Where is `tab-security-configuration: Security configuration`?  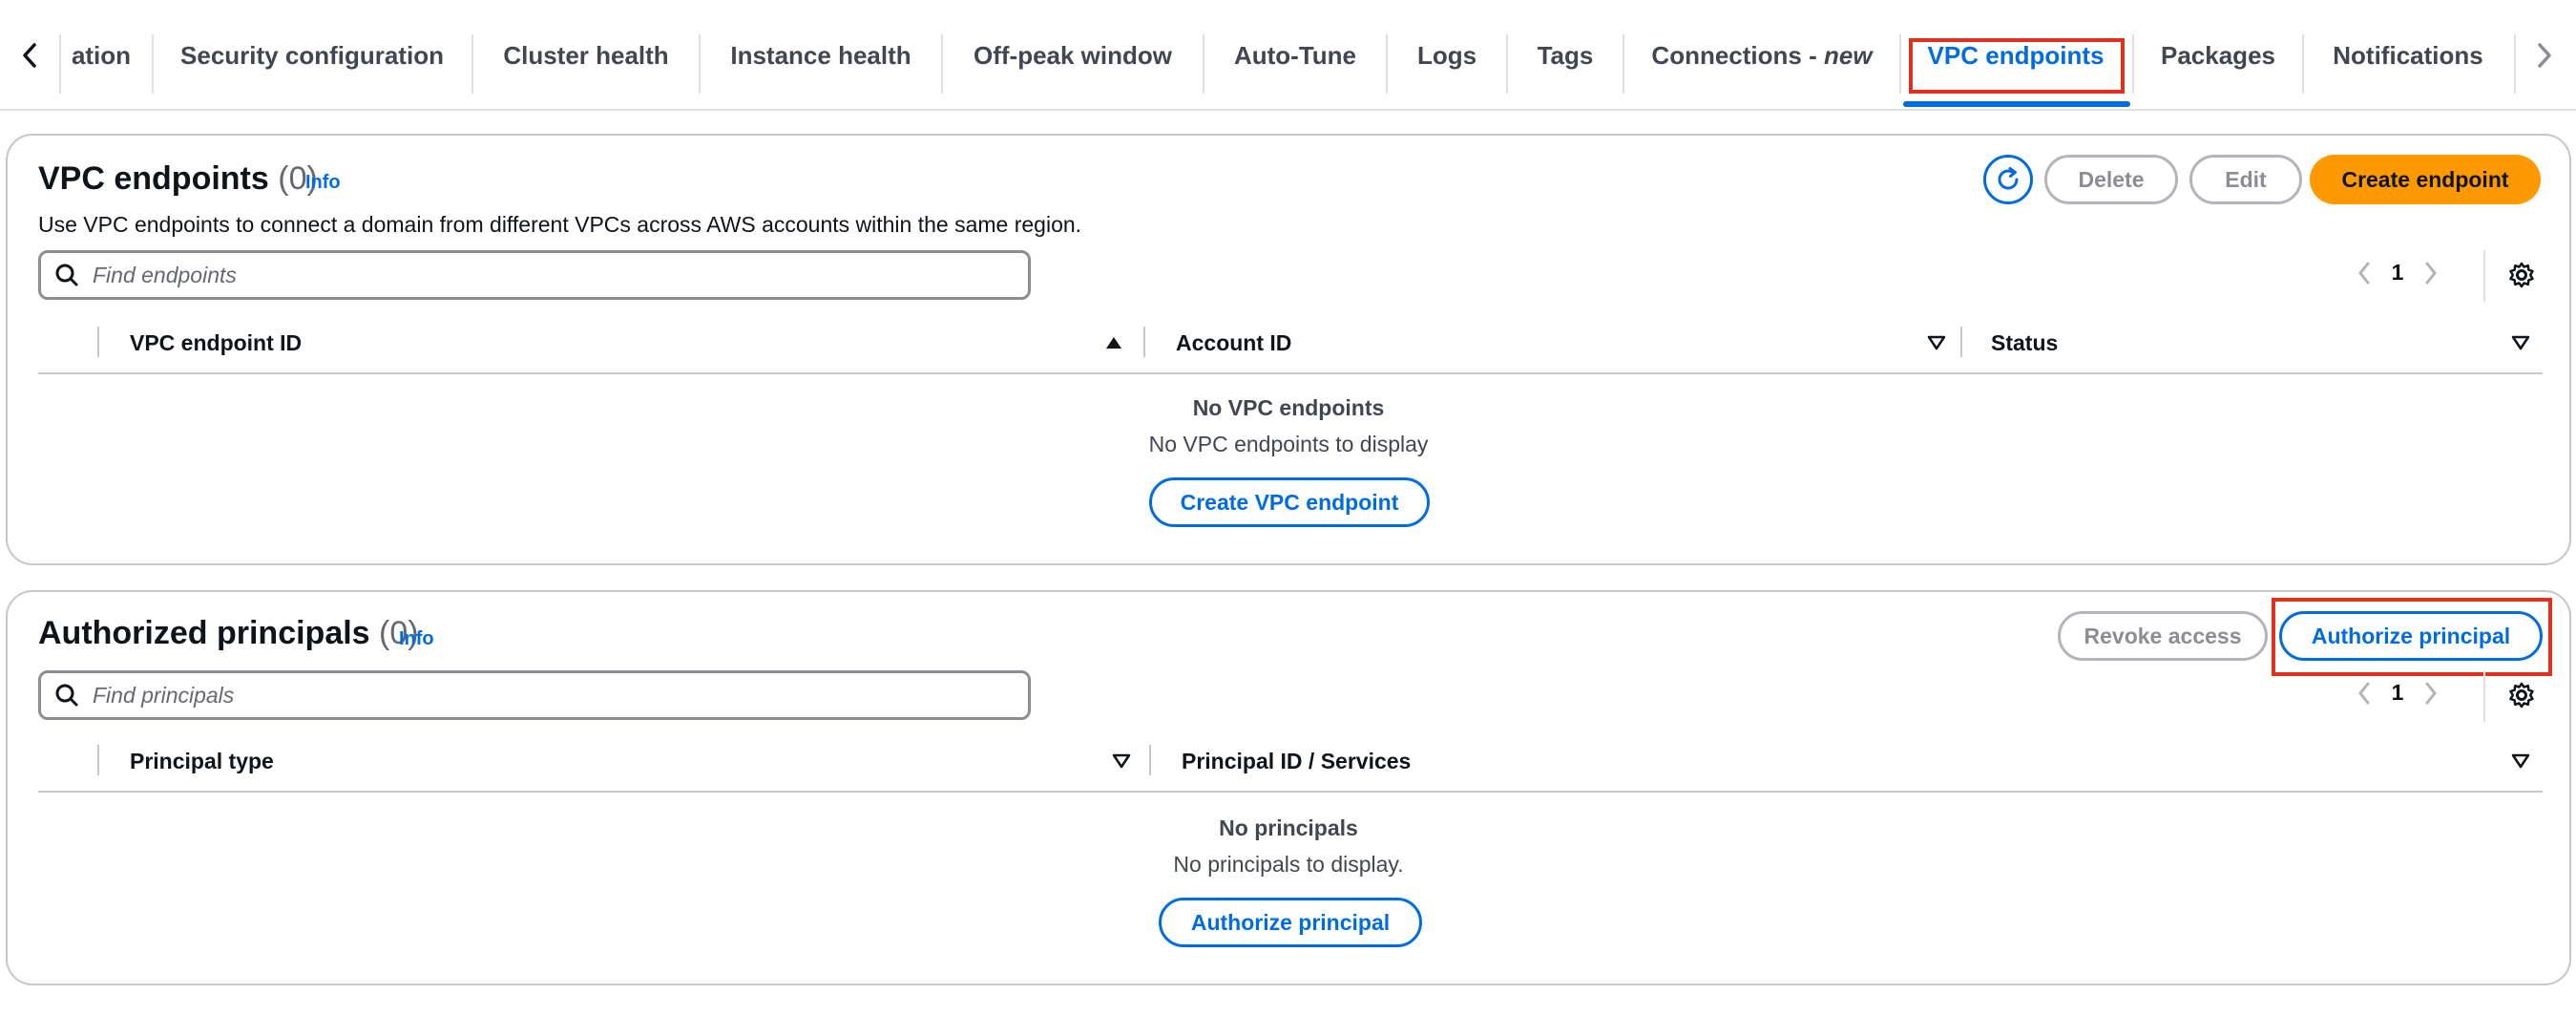
tab-security-configuration: Security configuration is located at coordinates (312, 55).